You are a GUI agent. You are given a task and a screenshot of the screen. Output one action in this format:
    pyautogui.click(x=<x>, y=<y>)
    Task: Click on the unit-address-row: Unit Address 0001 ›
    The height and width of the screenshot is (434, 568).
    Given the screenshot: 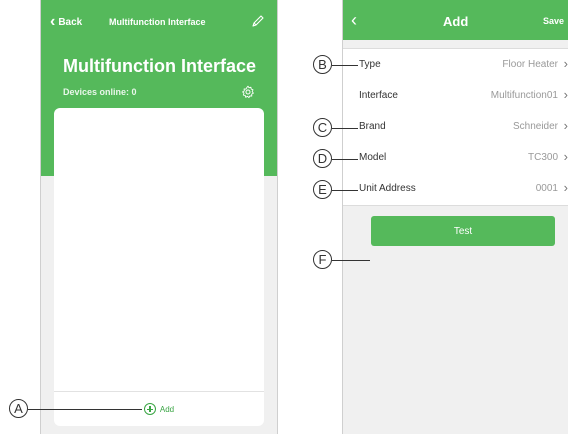 What is the action you would take?
    pyautogui.click(x=455, y=188)
    